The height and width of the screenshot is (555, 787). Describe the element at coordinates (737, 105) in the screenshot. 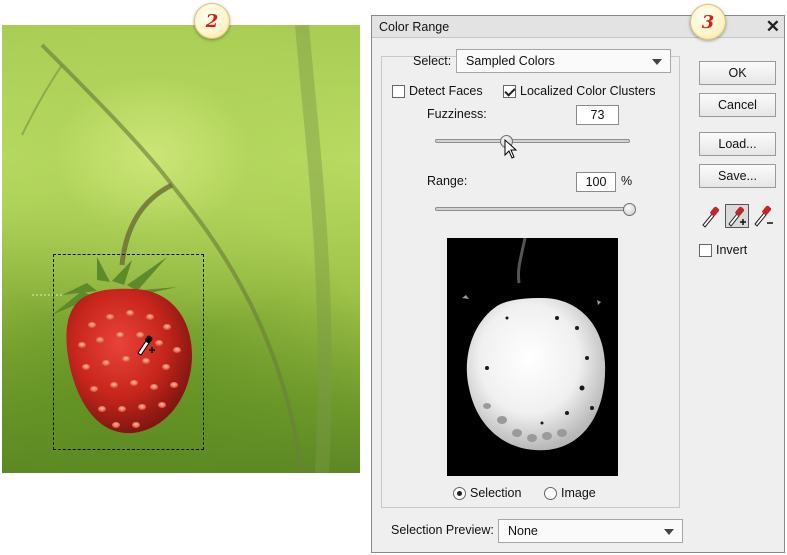

I see `cancel-button: Cancel` at that location.